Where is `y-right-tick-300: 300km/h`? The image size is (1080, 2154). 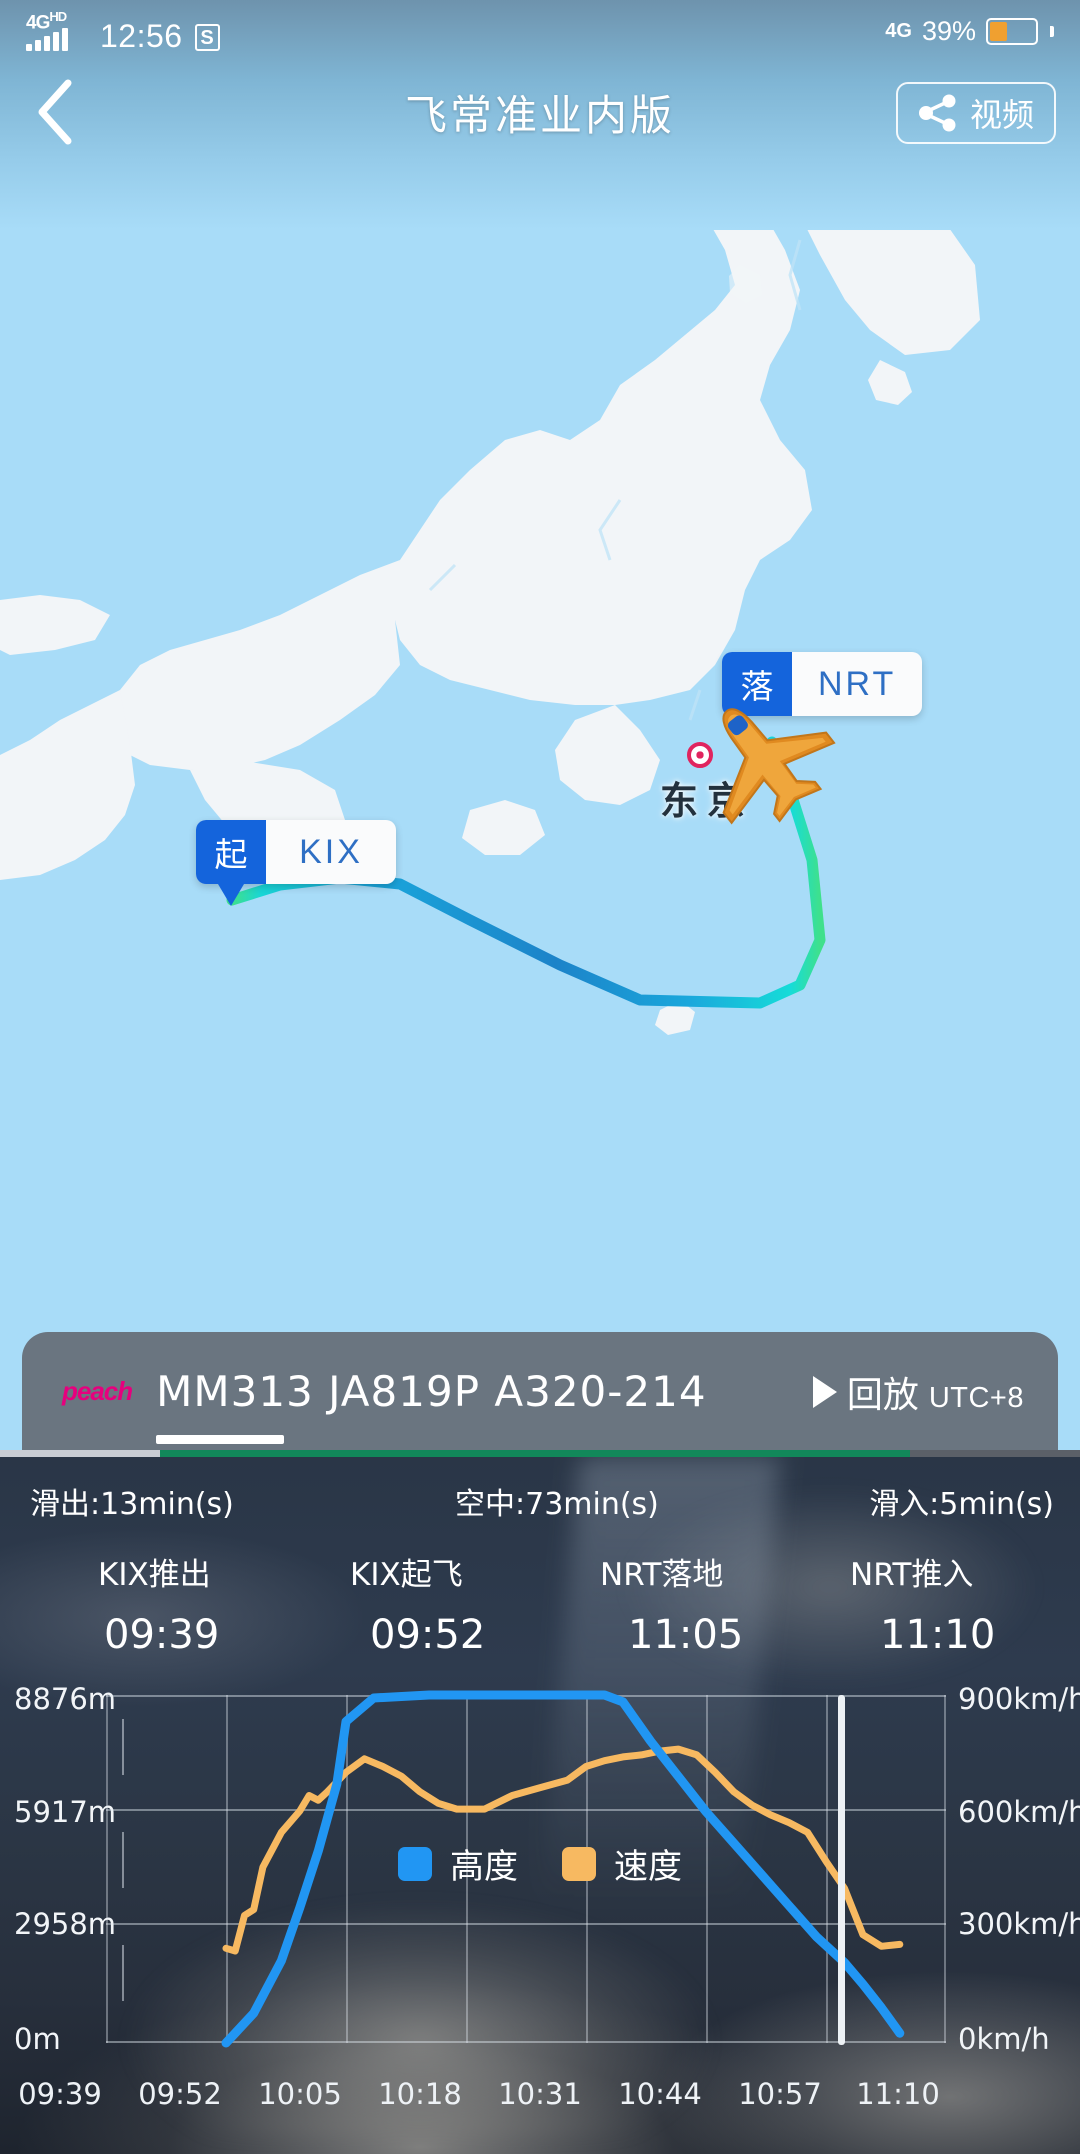
y-right-tick-300: 300km/h is located at coordinates (1019, 1924).